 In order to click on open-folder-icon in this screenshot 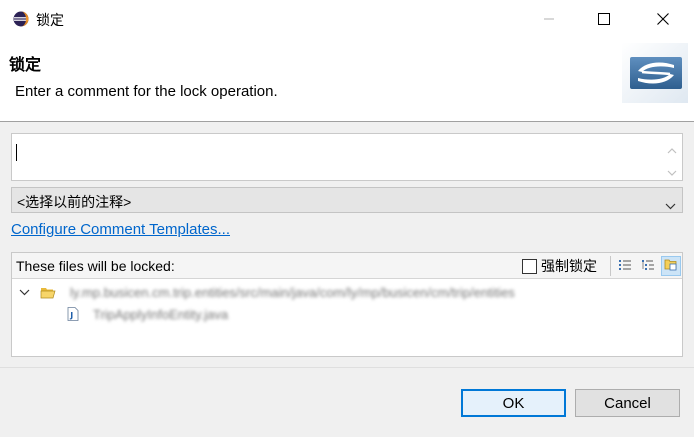, I will do `click(49, 292)`.